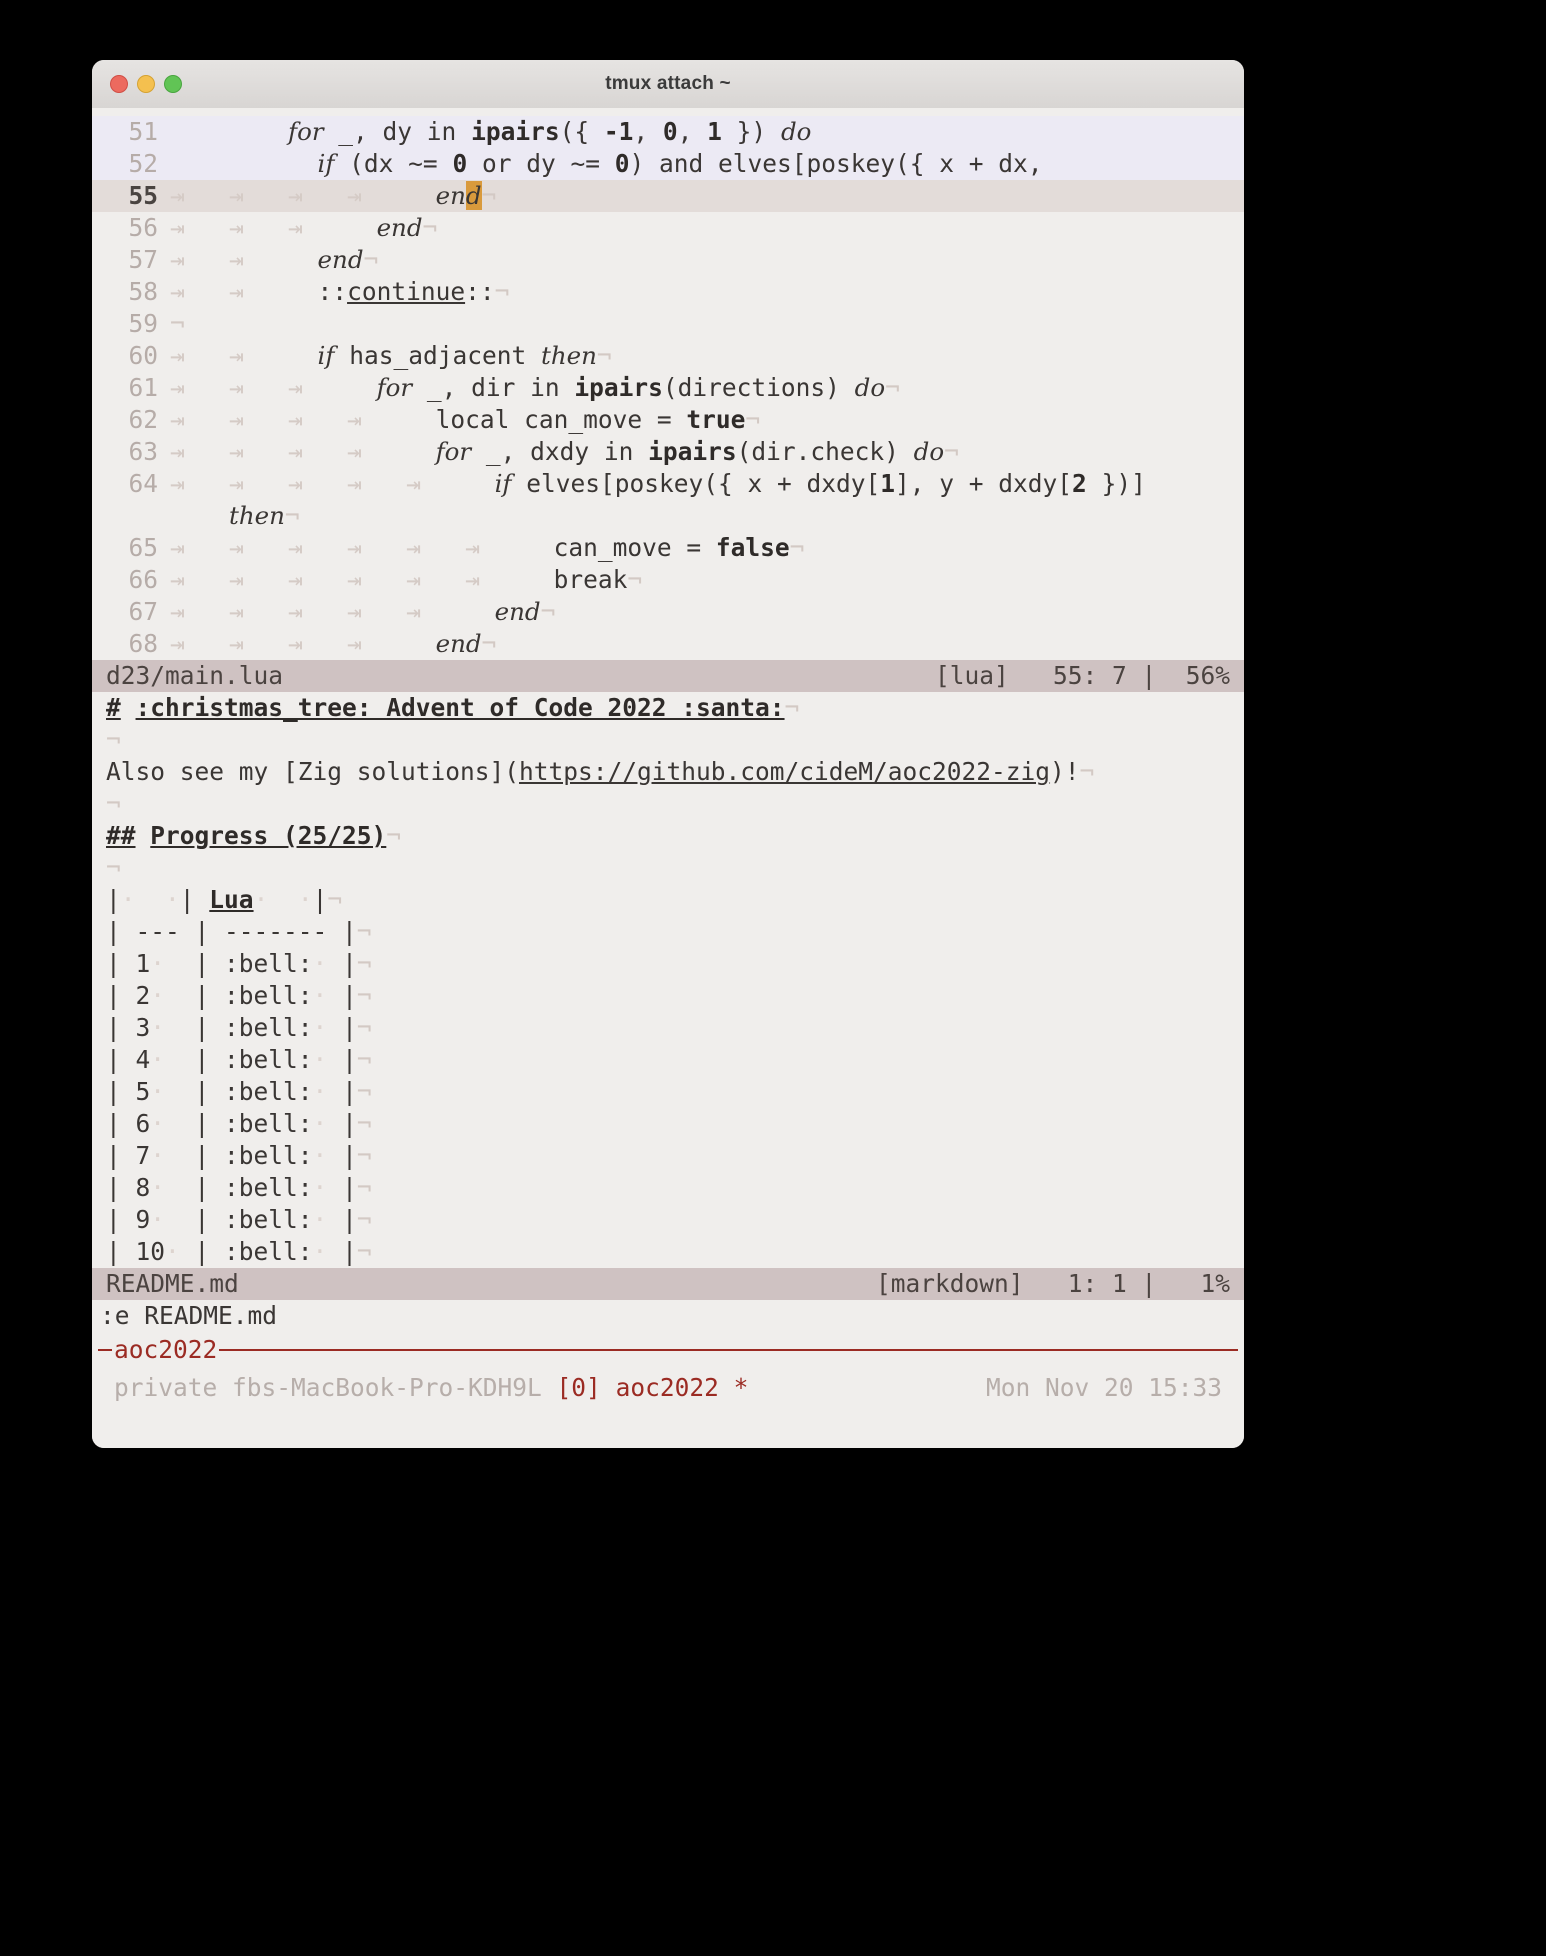  I want to click on code-line: 58 ⇥ ⇥ ::continue::¬, so click(668, 292).